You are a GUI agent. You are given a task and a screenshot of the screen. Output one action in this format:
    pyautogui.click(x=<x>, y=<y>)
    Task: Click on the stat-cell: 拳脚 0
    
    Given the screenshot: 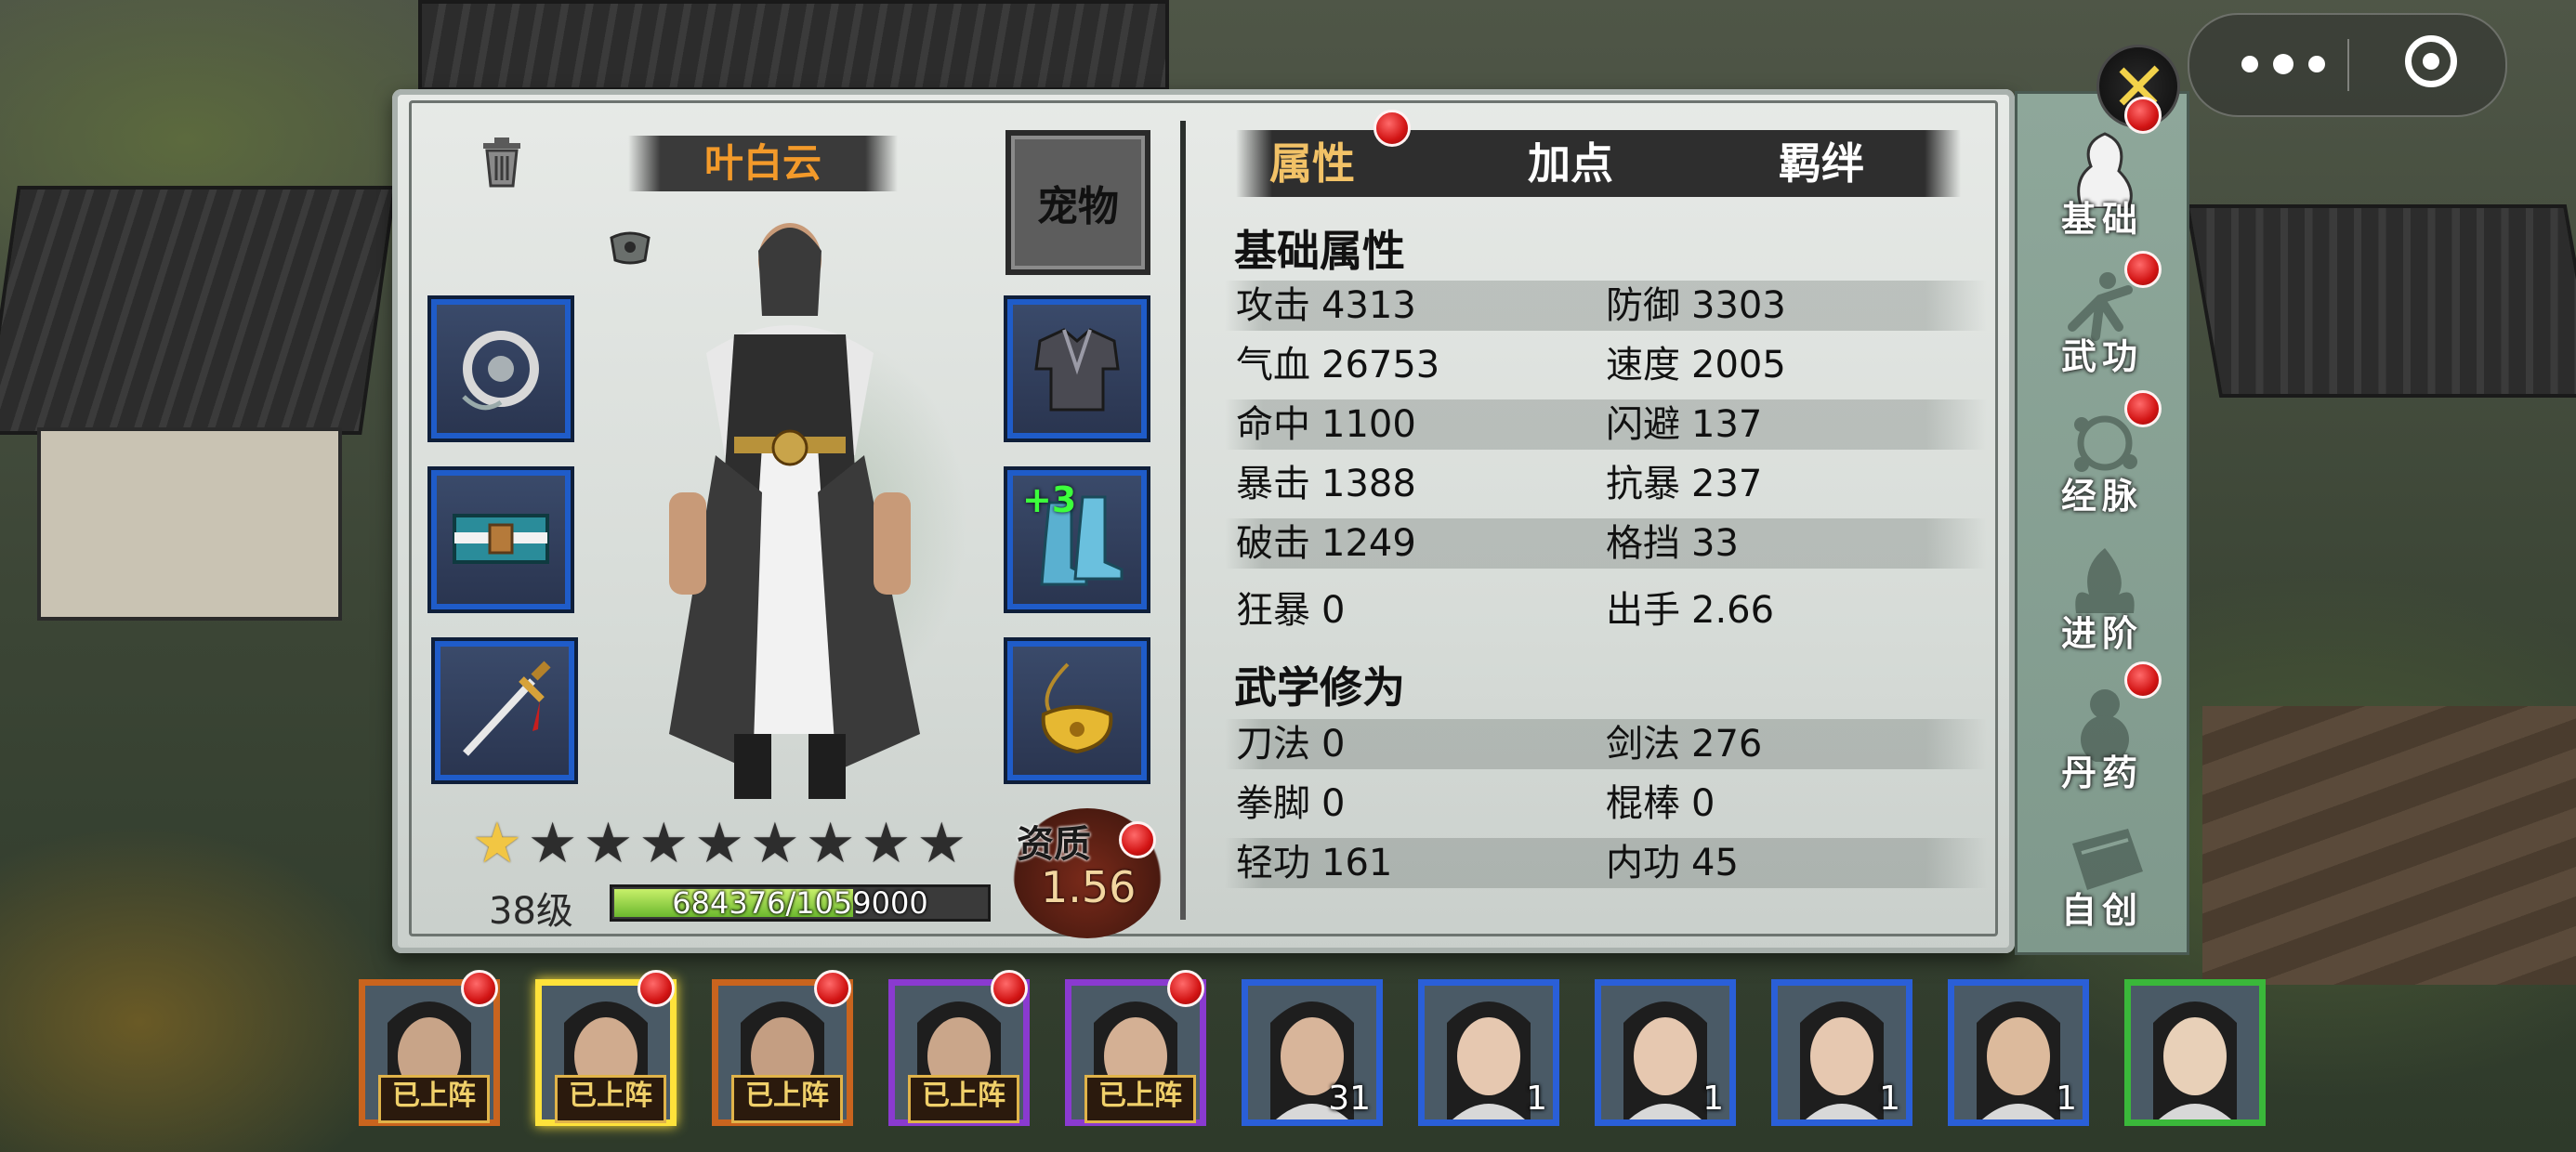 What is the action you would take?
    pyautogui.click(x=1290, y=804)
    